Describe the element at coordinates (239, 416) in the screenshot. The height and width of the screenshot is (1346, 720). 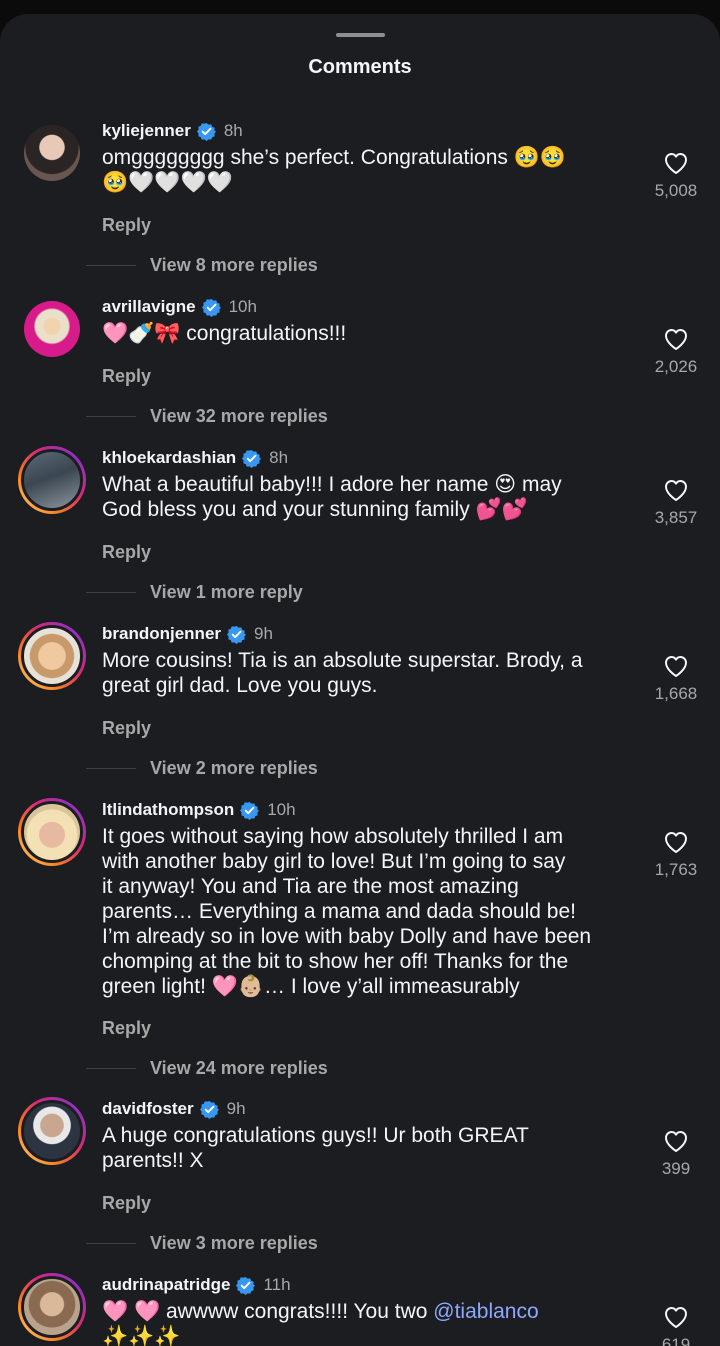
I see `view-replies-label: View 32 more replies` at that location.